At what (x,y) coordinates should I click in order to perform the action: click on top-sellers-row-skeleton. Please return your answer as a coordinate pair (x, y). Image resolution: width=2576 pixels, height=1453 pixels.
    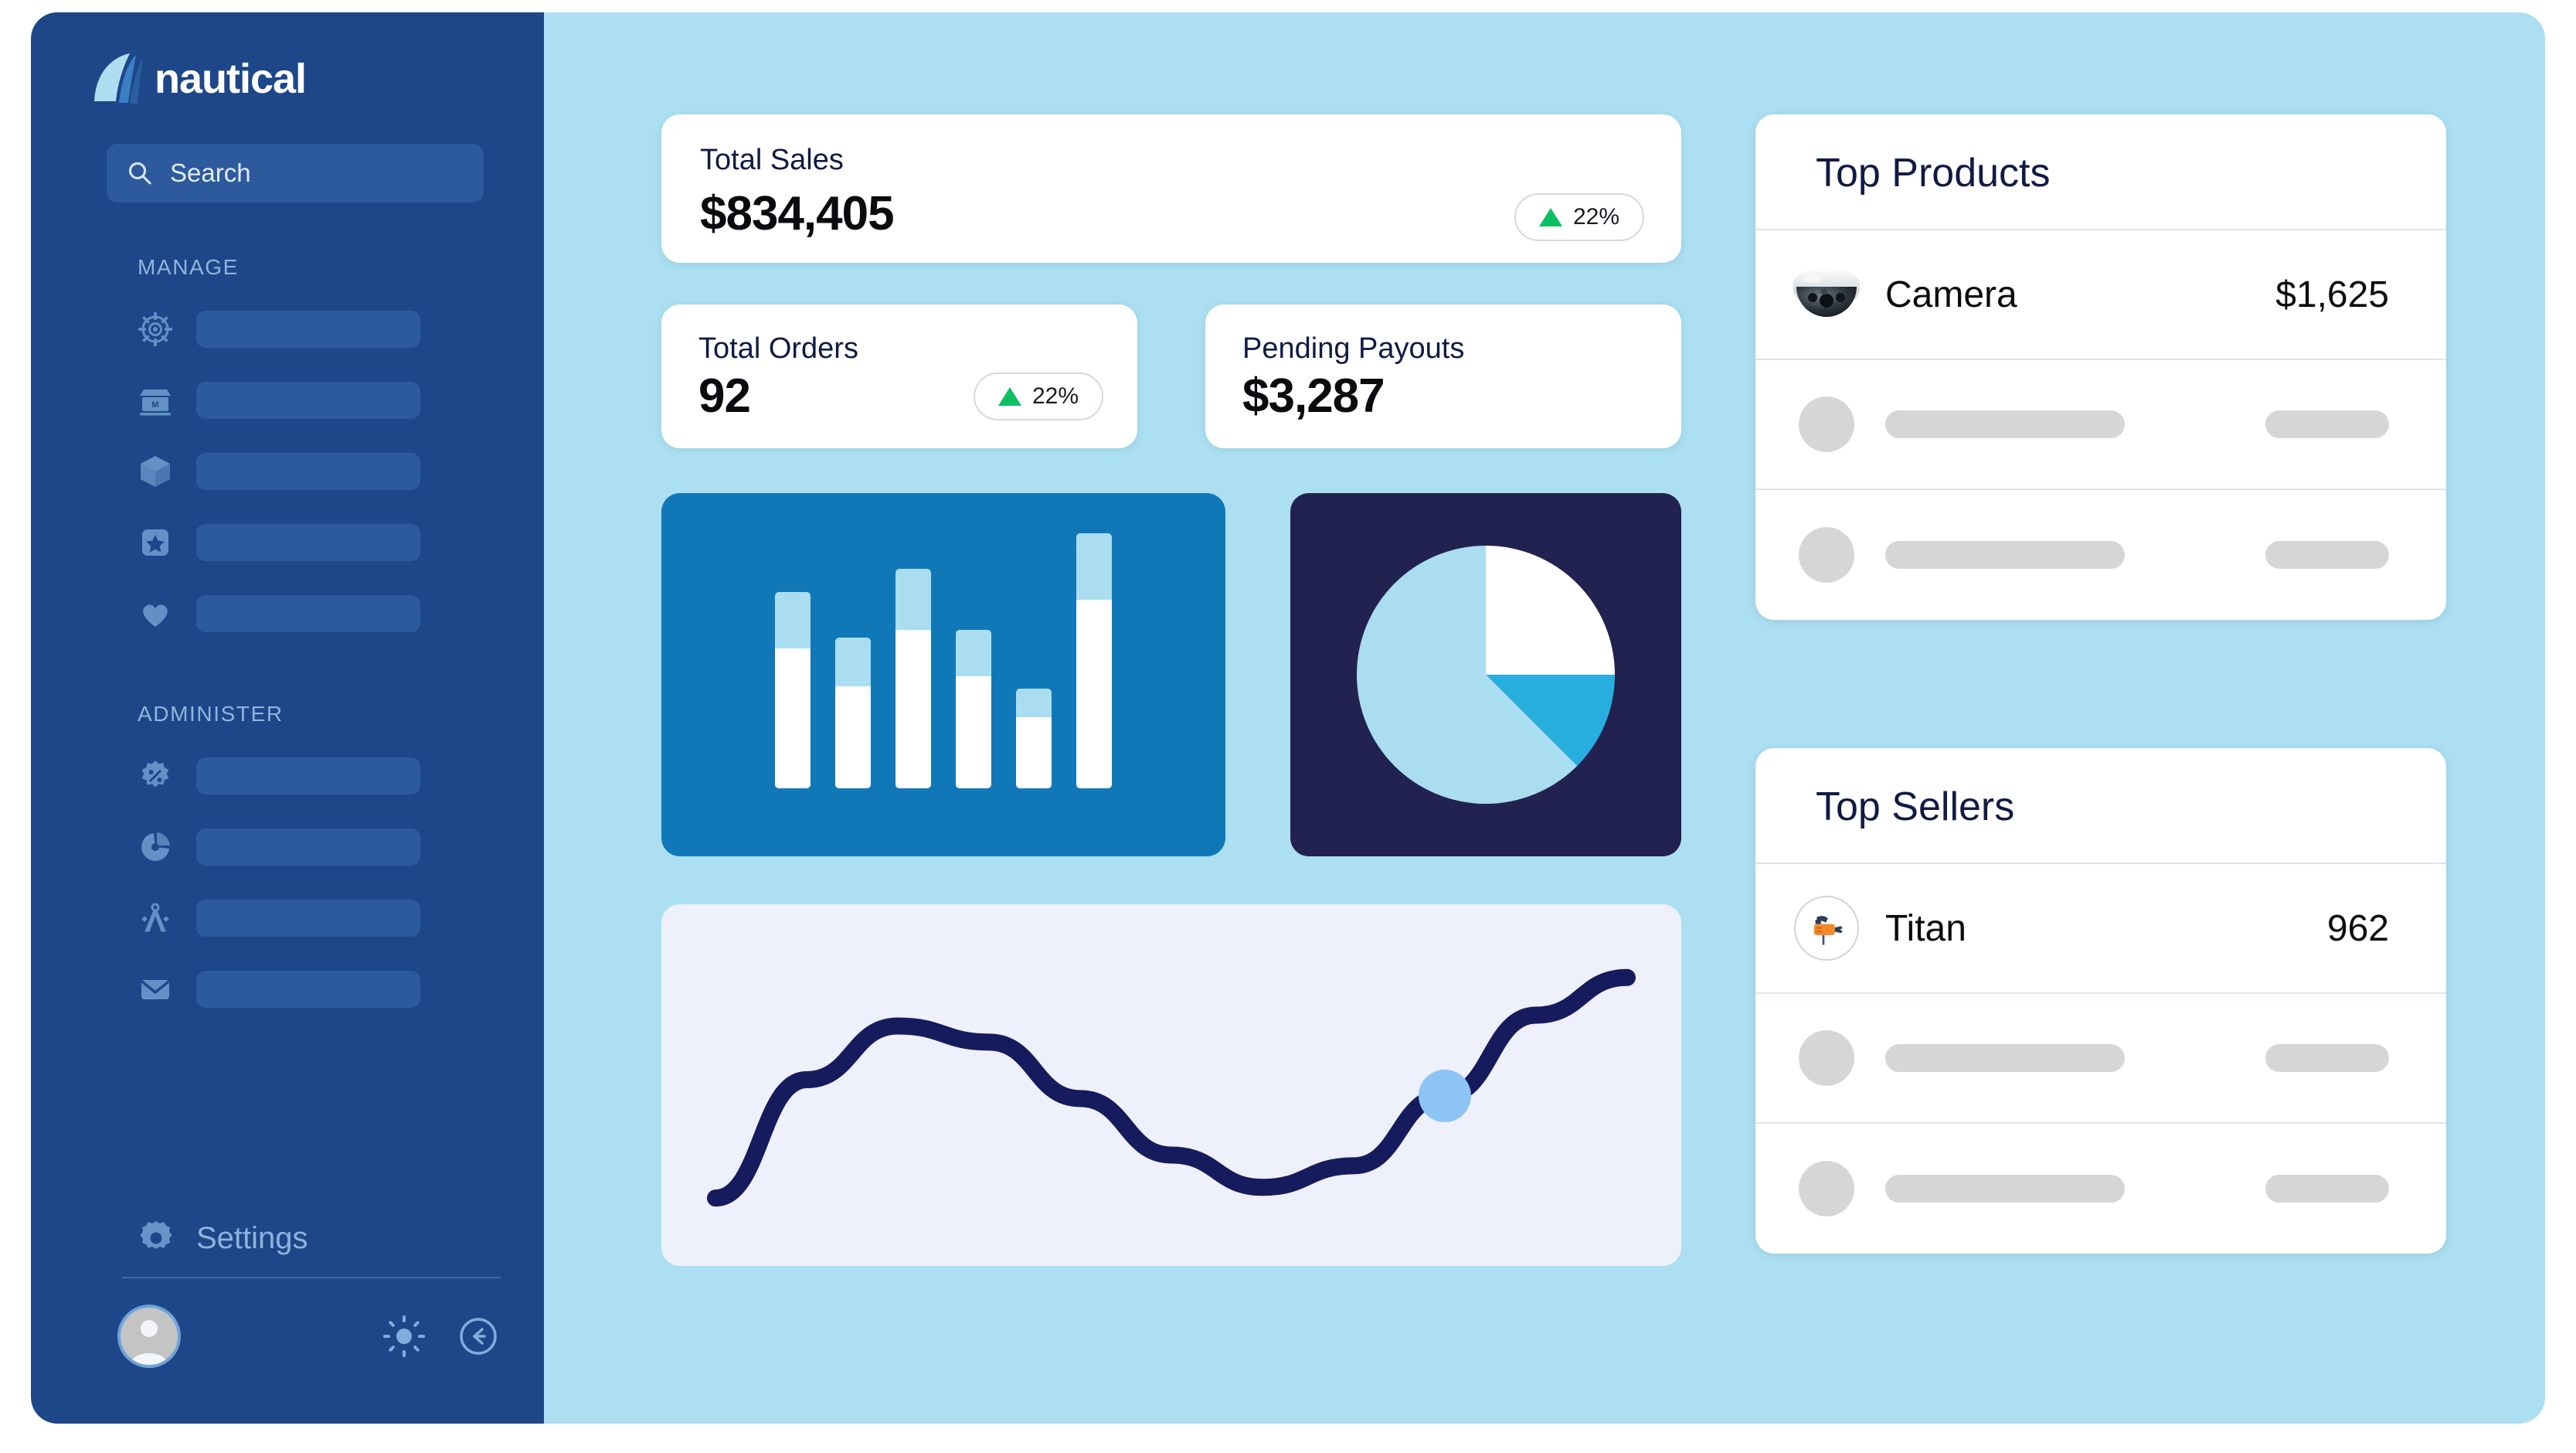
    Looking at the image, I should click on (2100, 1189).